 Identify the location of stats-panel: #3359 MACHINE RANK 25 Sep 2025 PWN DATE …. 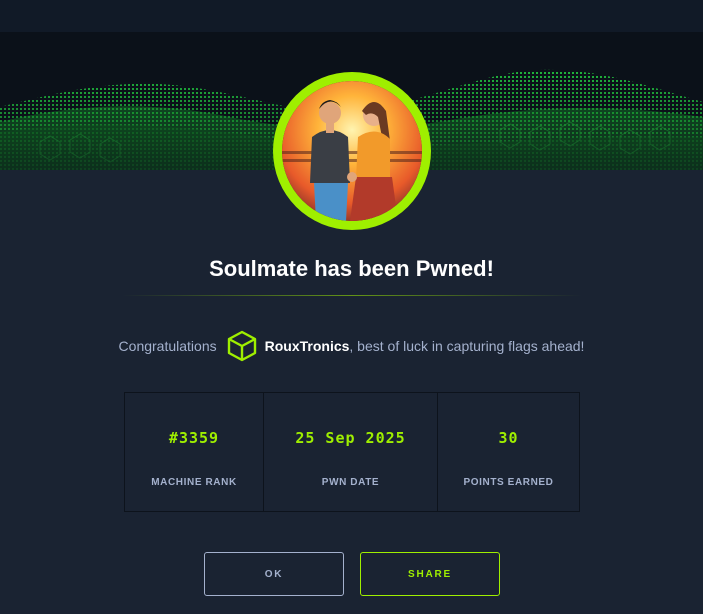
(352, 452).